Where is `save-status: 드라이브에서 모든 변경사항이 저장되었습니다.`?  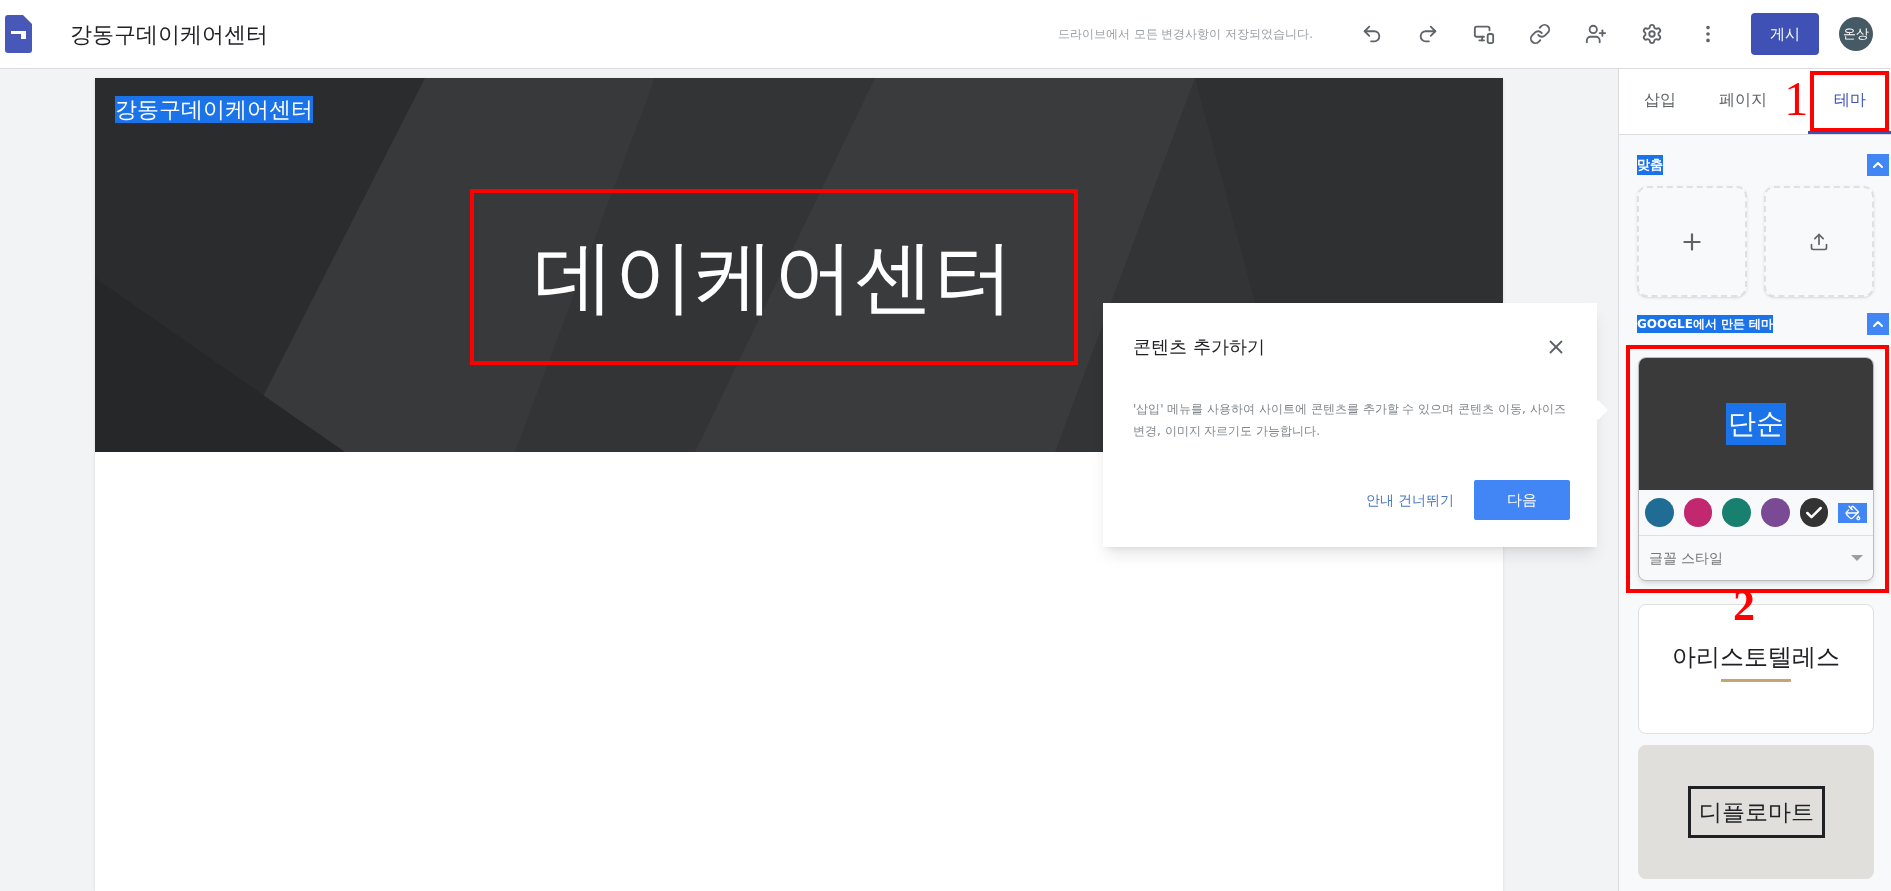
save-status: 드라이브에서 모든 변경사항이 저장되었습니다. is located at coordinates (1185, 34).